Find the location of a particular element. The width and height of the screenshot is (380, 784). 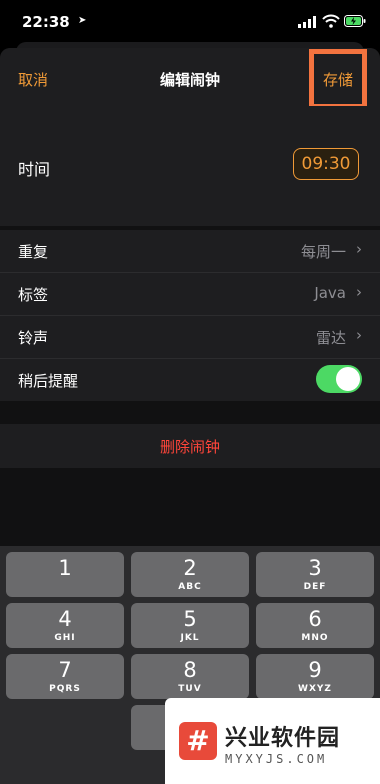

label-label: 标签 is located at coordinates (33, 295).